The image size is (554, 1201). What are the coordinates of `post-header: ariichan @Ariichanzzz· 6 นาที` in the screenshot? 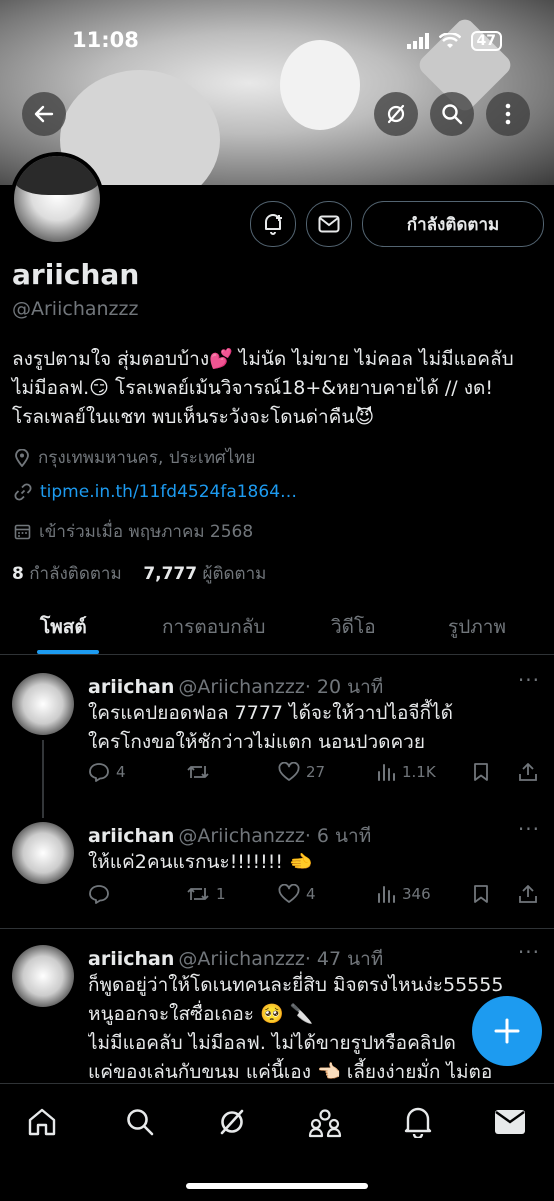 It's located at (229, 836).